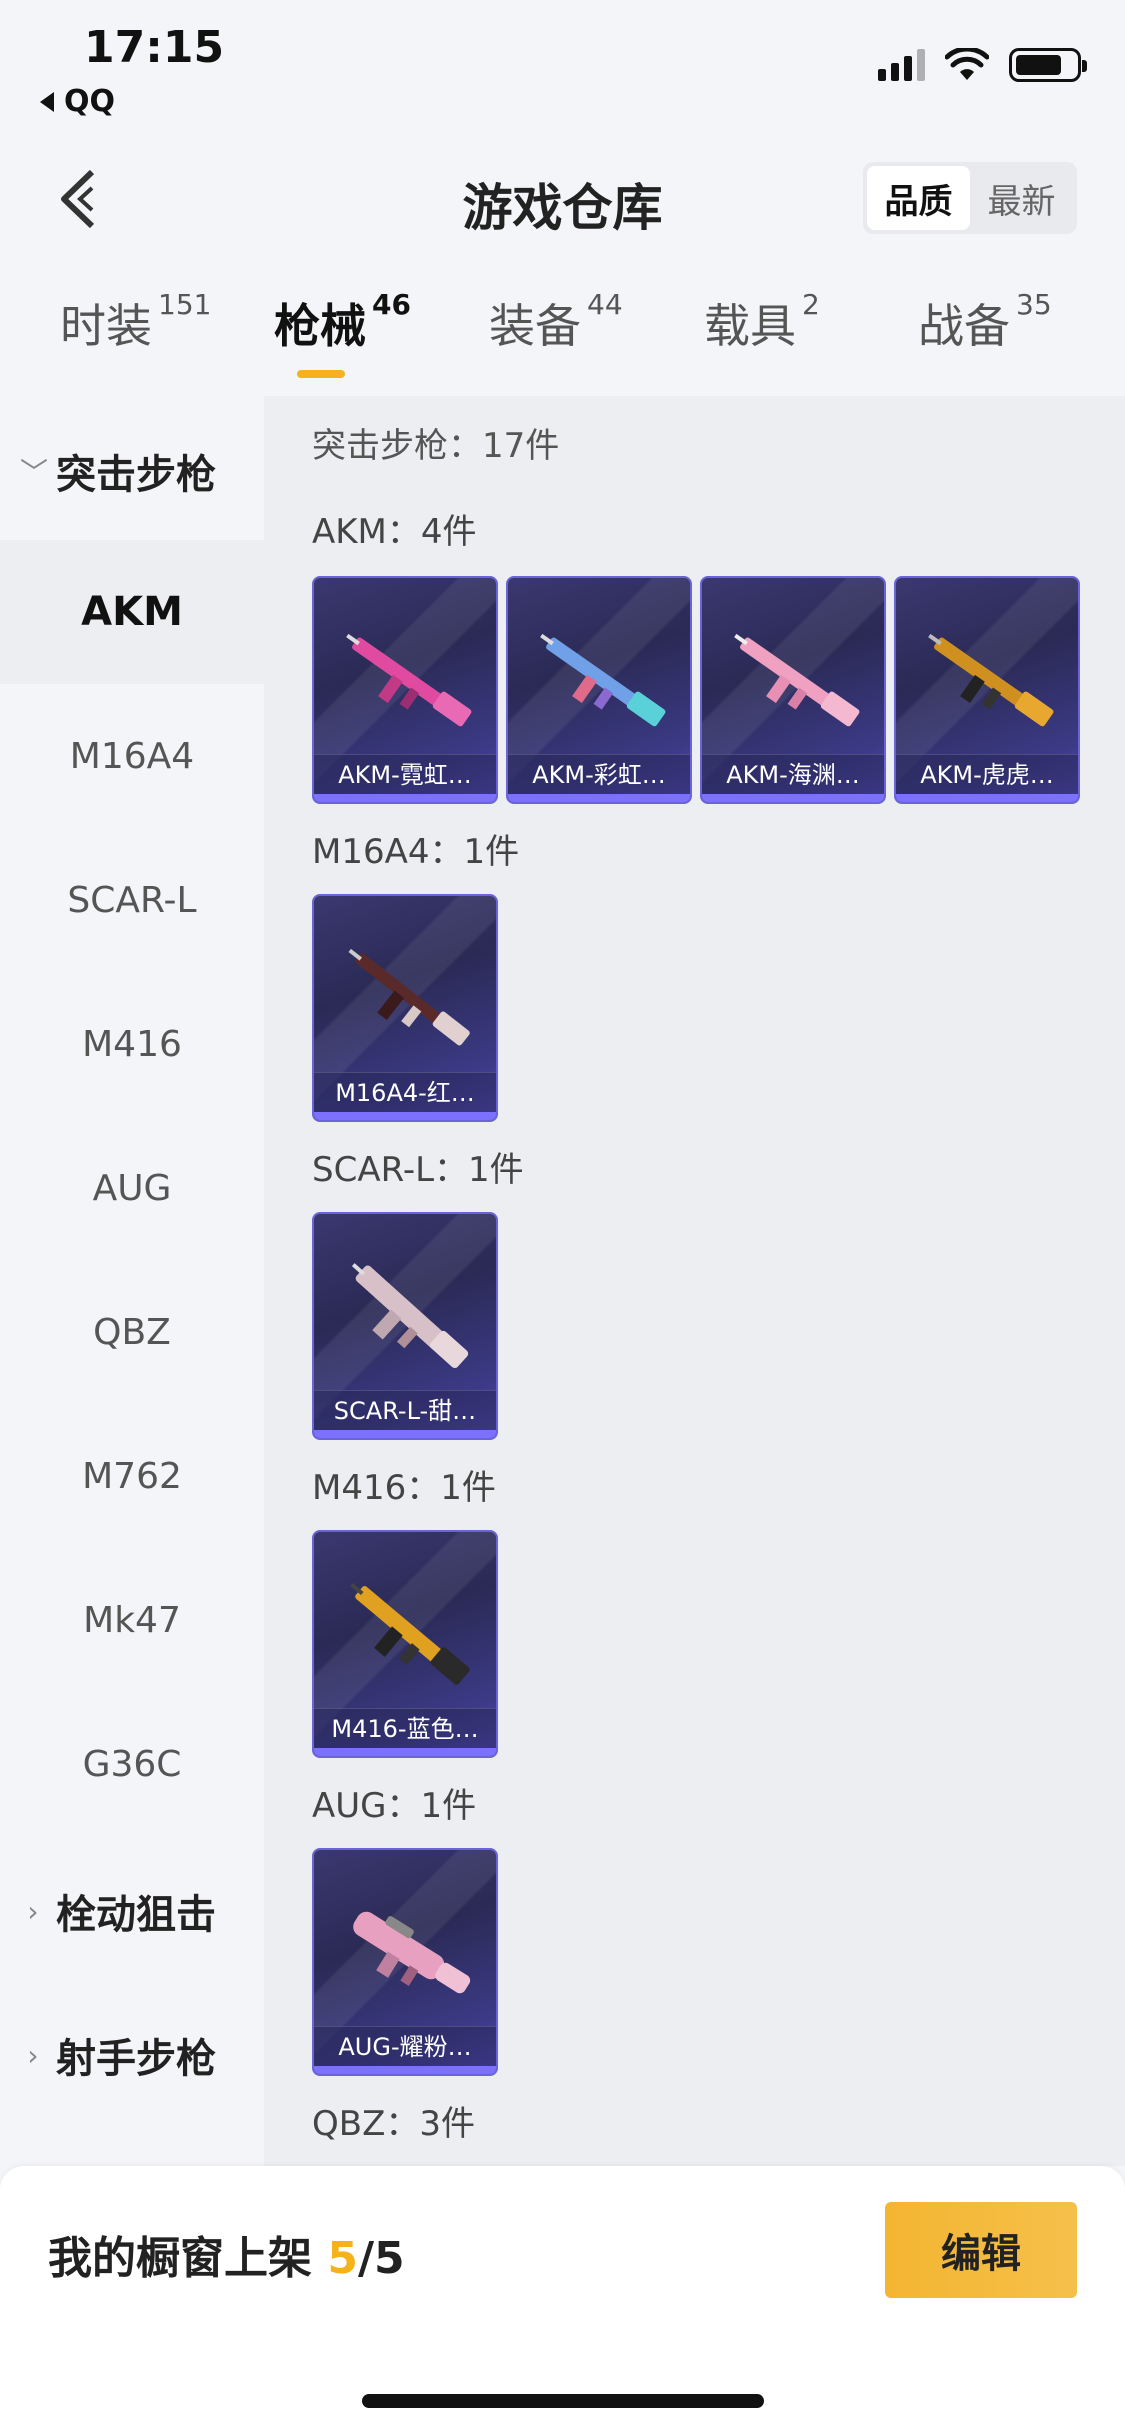 The height and width of the screenshot is (2436, 1125). What do you see at coordinates (90, 101) in the screenshot?
I see `back-app-label: QQ` at bounding box center [90, 101].